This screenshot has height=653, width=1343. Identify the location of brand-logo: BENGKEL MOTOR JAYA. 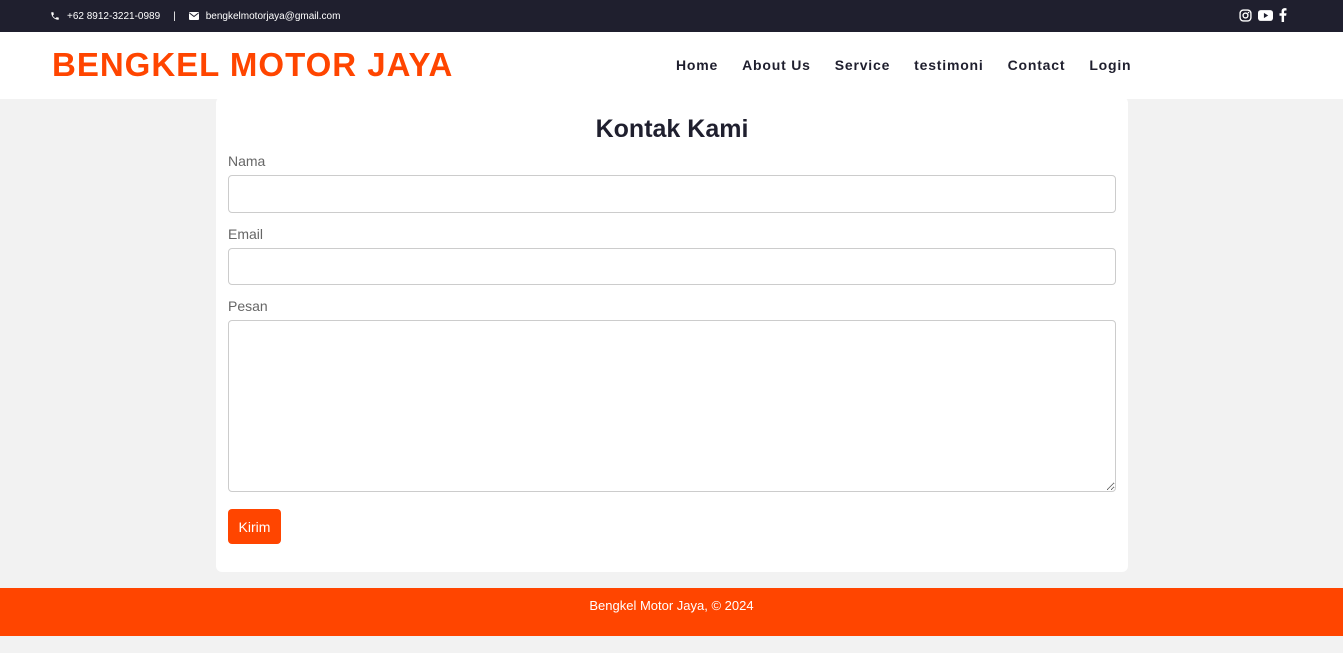
(252, 65).